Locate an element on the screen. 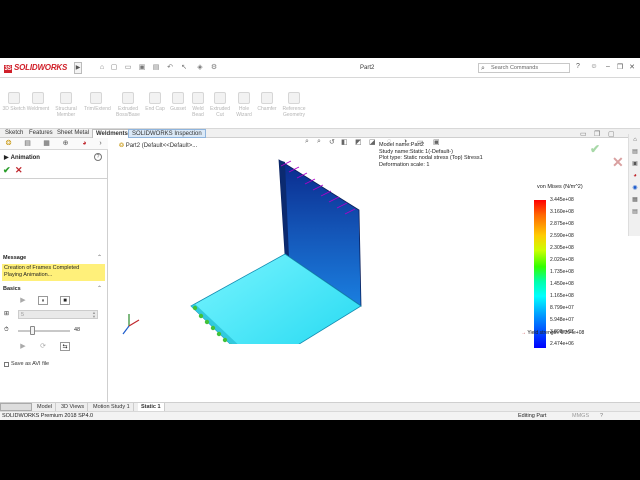 This screenshot has width=640, height=480. task-pane-tabs: ⌂ ▤ ▣ ◕ ◉ ▦ ▤ is located at coordinates (634, 185).